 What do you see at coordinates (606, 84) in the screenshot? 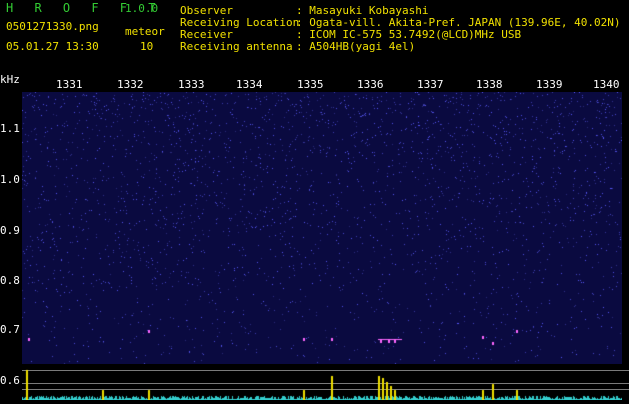
I see `time-tick-label: 1340` at bounding box center [606, 84].